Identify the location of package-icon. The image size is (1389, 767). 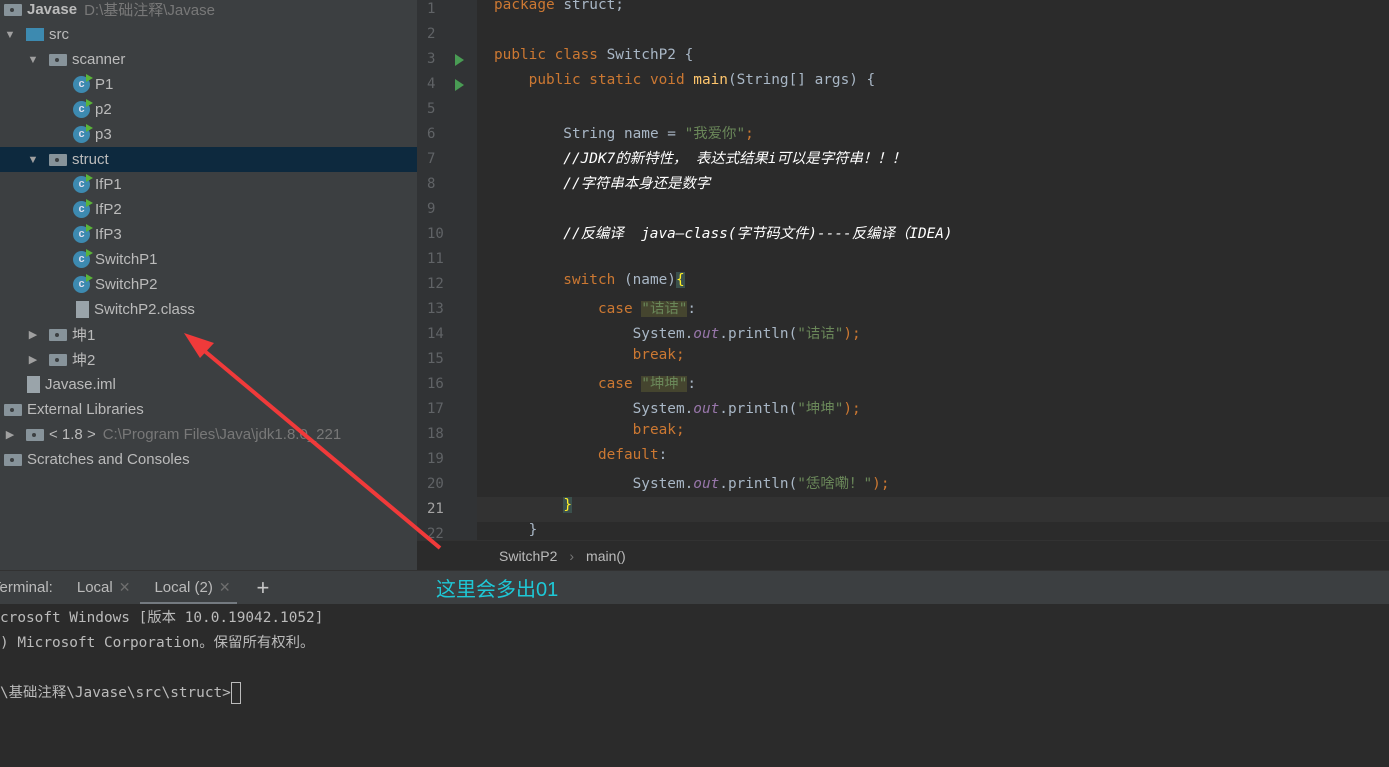
(58, 59).